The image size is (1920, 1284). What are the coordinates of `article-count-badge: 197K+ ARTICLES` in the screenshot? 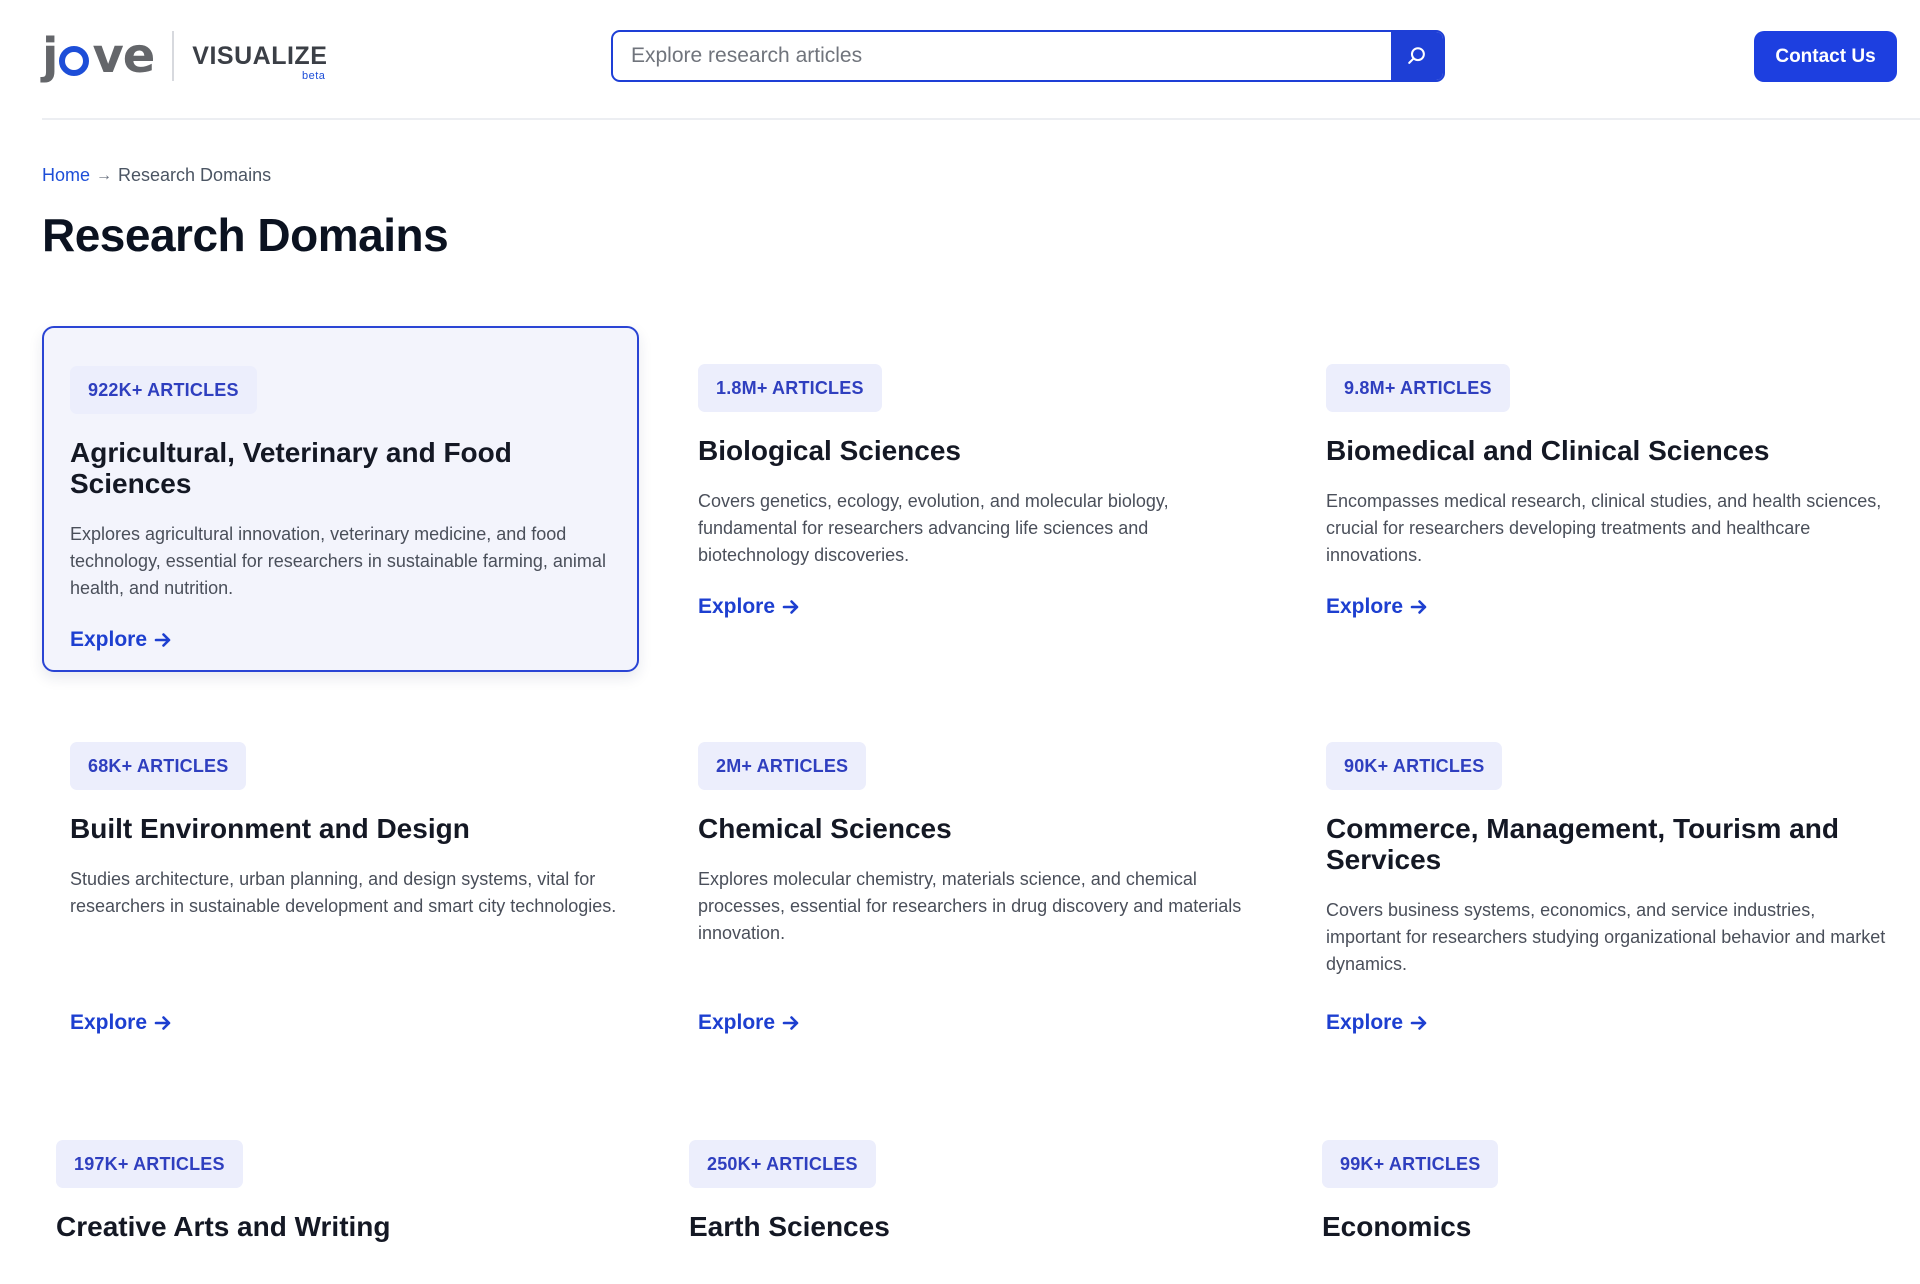 It's located at (149, 1164).